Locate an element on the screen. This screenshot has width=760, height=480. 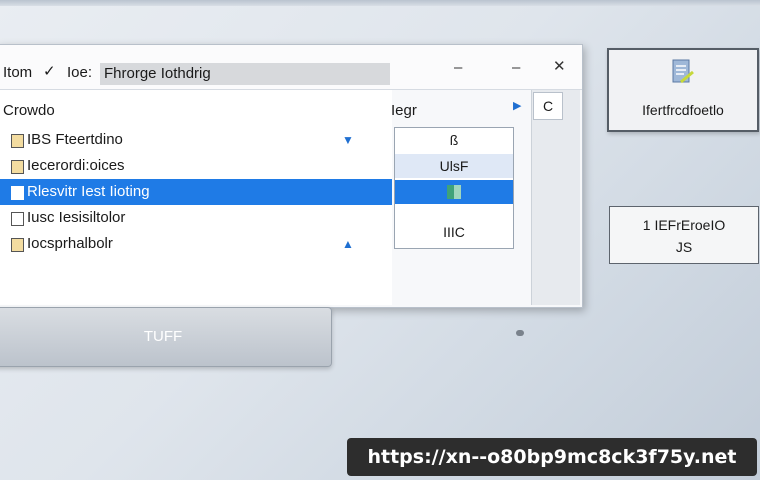
sort-down-icon: ▼ is located at coordinates (348, 140).